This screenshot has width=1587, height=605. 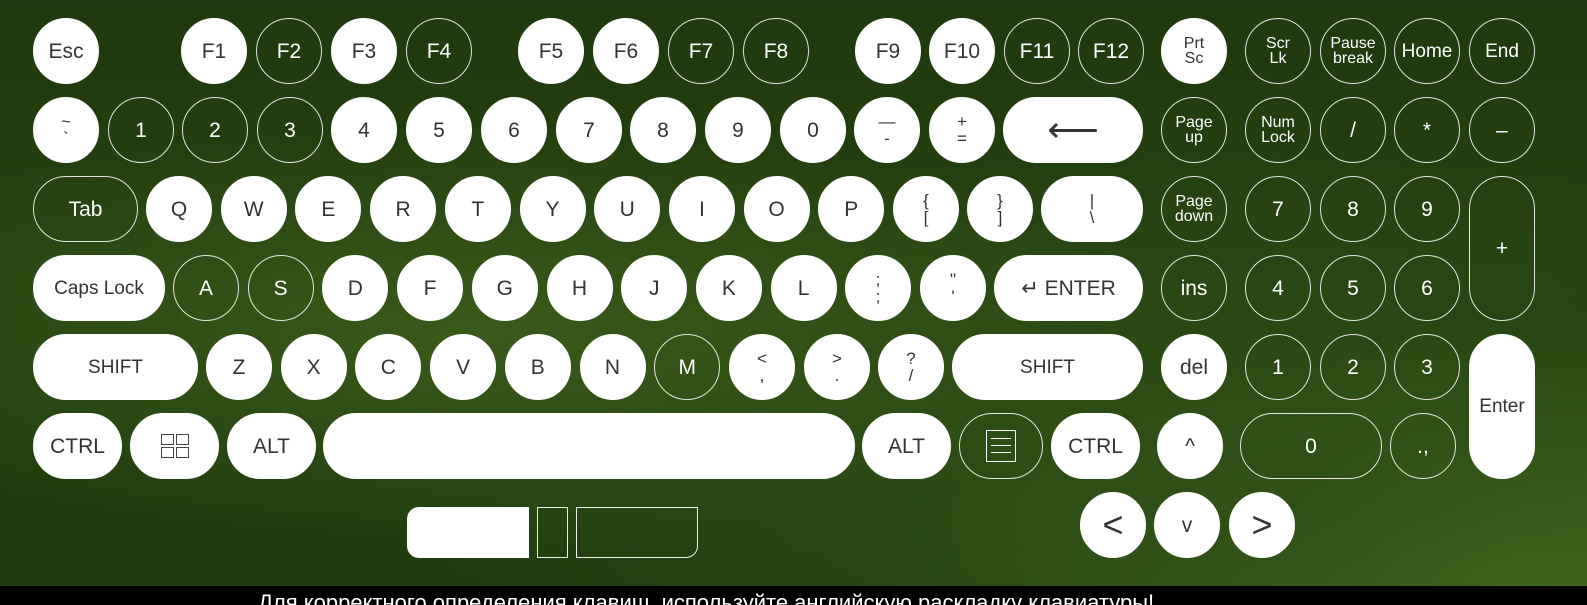 What do you see at coordinates (77, 446) in the screenshot?
I see `key-ctrl-left: CTRL` at bounding box center [77, 446].